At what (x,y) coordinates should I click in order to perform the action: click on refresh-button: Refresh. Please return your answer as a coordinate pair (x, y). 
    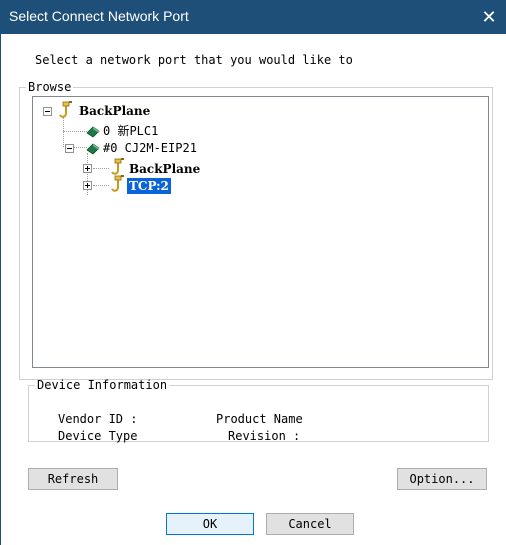
    Looking at the image, I should click on (73, 479).